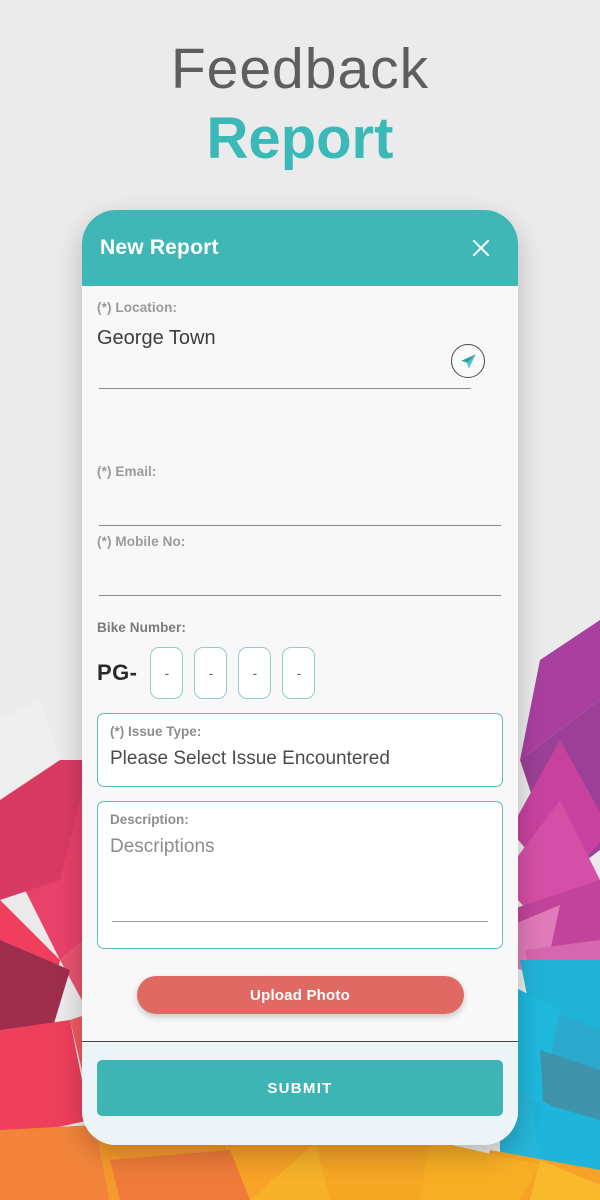 This screenshot has height=1200, width=600. Describe the element at coordinates (156, 731) in the screenshot. I see `issue-type-label: (*) Issue Type:` at that location.